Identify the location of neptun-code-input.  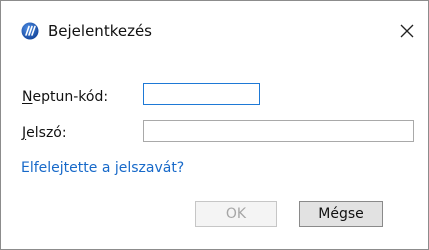
(201, 94).